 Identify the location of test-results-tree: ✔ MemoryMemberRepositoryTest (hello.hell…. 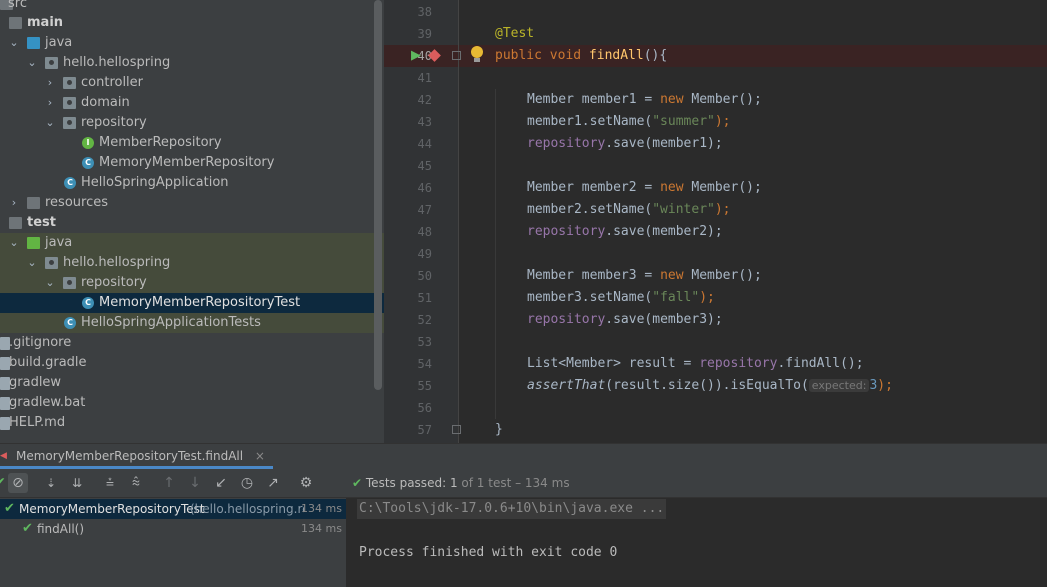
(173, 542).